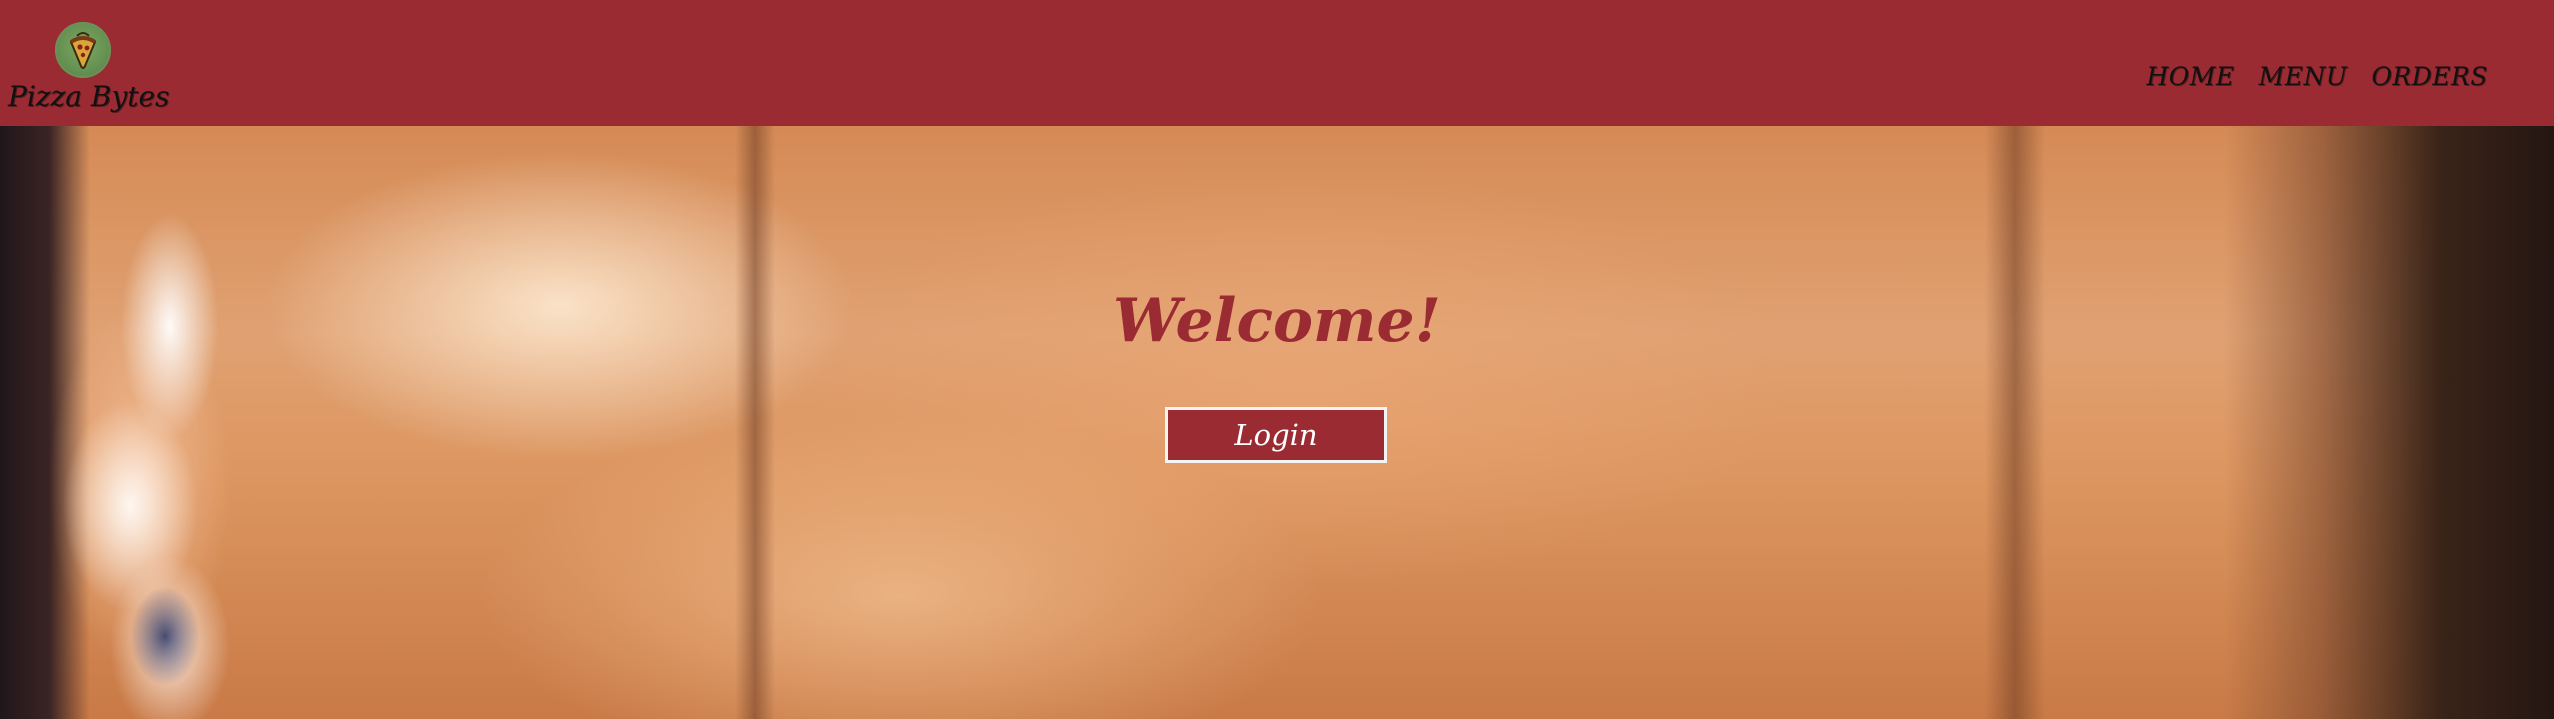 The height and width of the screenshot is (719, 2554). I want to click on login-button: Login, so click(1276, 435).